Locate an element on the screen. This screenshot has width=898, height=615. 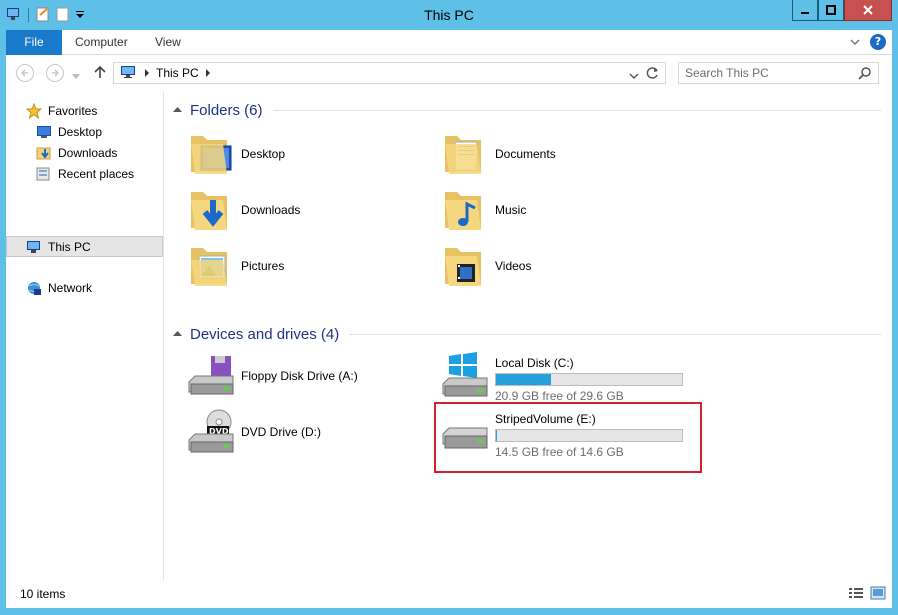
nav-this-pc: This PC is located at coordinates (84, 246).